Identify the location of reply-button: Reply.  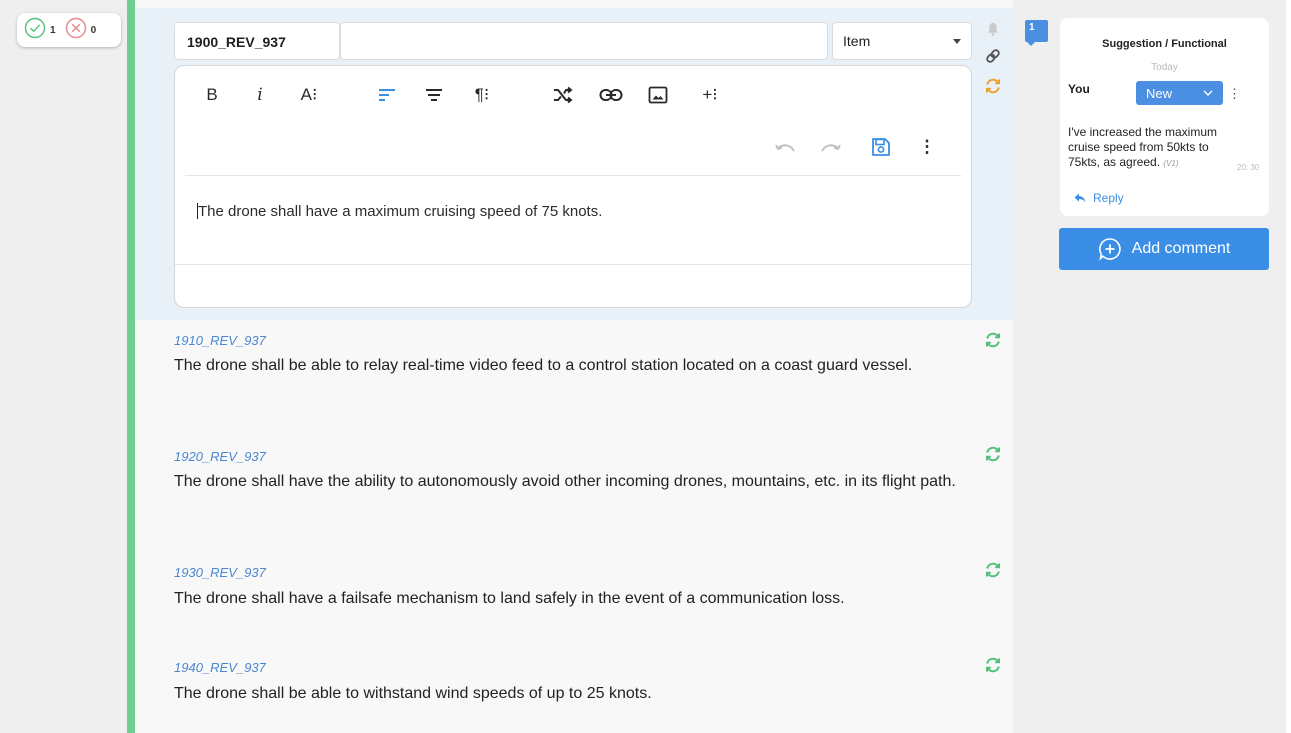
(1099, 198).